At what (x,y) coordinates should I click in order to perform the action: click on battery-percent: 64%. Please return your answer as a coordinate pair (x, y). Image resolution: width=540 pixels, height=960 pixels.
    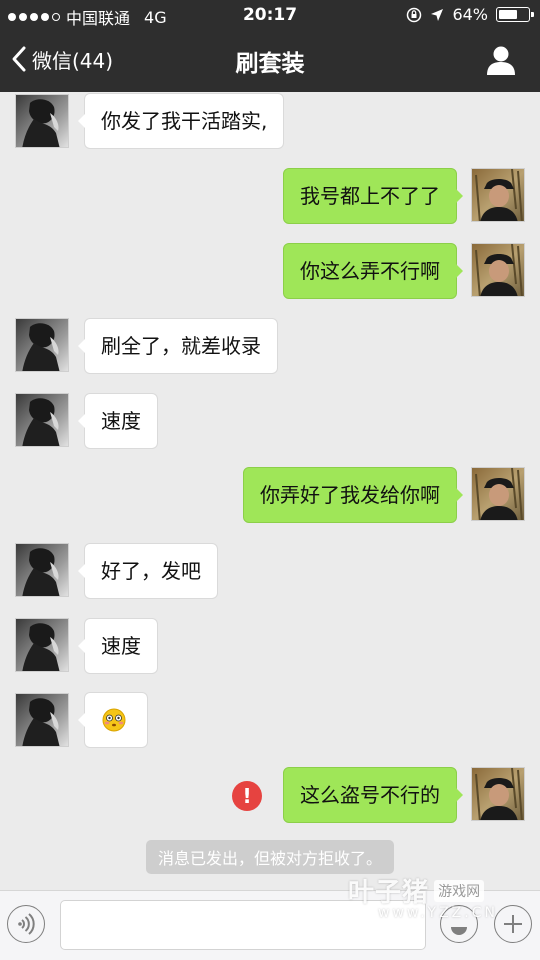
    Looking at the image, I should click on (470, 14).